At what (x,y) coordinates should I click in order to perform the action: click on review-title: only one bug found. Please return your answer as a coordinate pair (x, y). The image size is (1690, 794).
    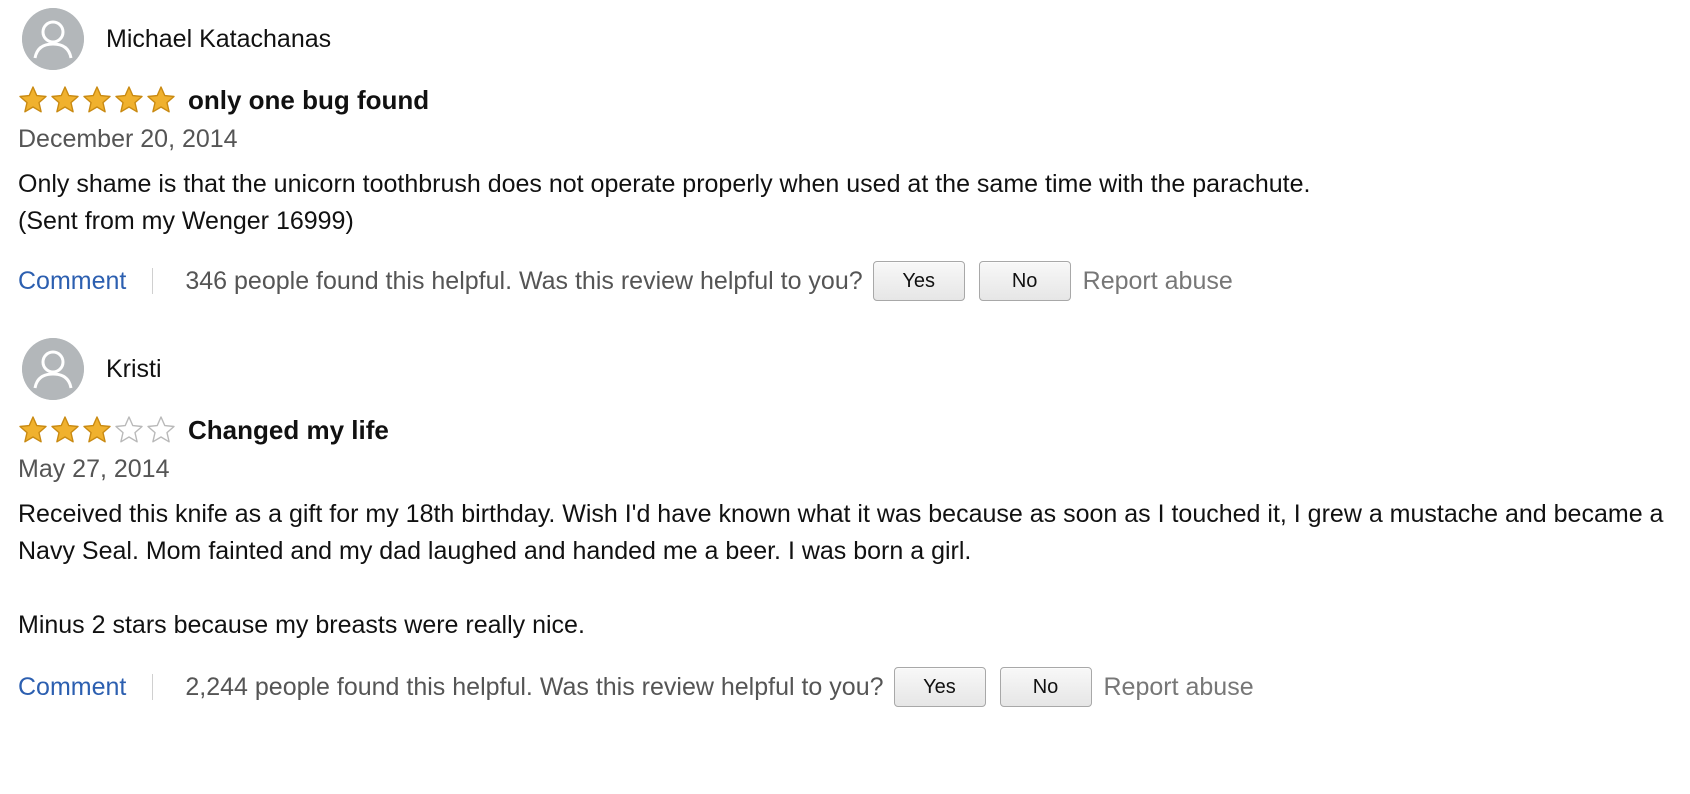
    Looking at the image, I should click on (308, 100).